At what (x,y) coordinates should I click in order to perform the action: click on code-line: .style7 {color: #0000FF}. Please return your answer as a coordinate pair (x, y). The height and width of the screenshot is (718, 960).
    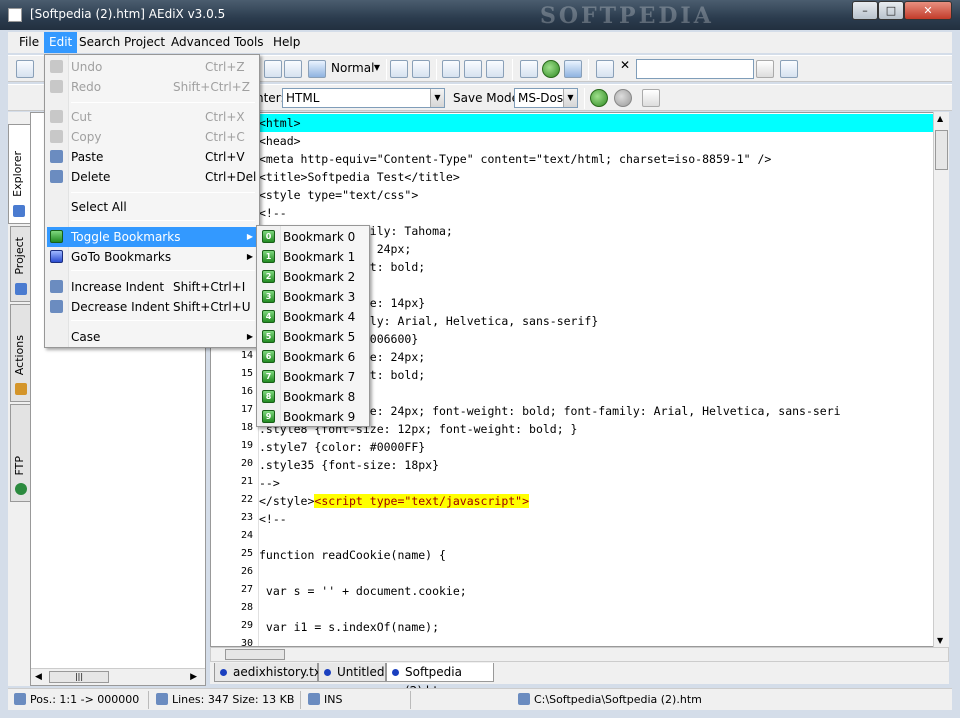
    Looking at the image, I should click on (342, 447).